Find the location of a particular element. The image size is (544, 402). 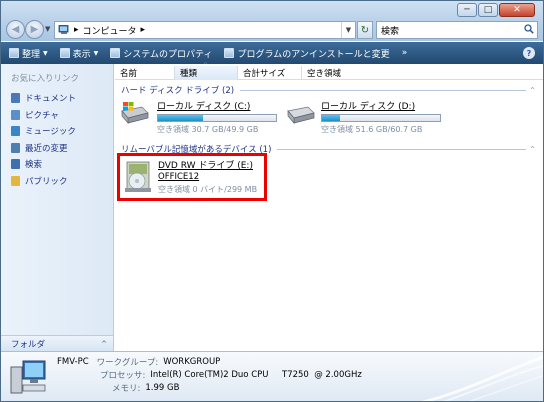

search-folder-icon is located at coordinates (15, 164).